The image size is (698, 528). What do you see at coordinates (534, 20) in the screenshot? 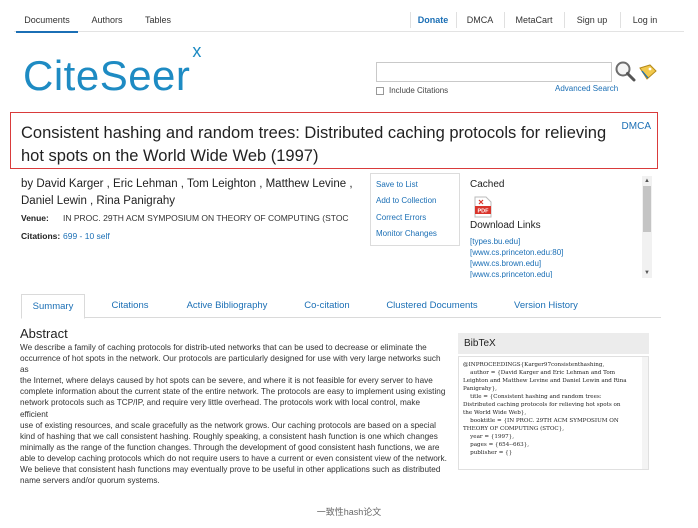
I see `nav-metacart: MetaCart` at bounding box center [534, 20].